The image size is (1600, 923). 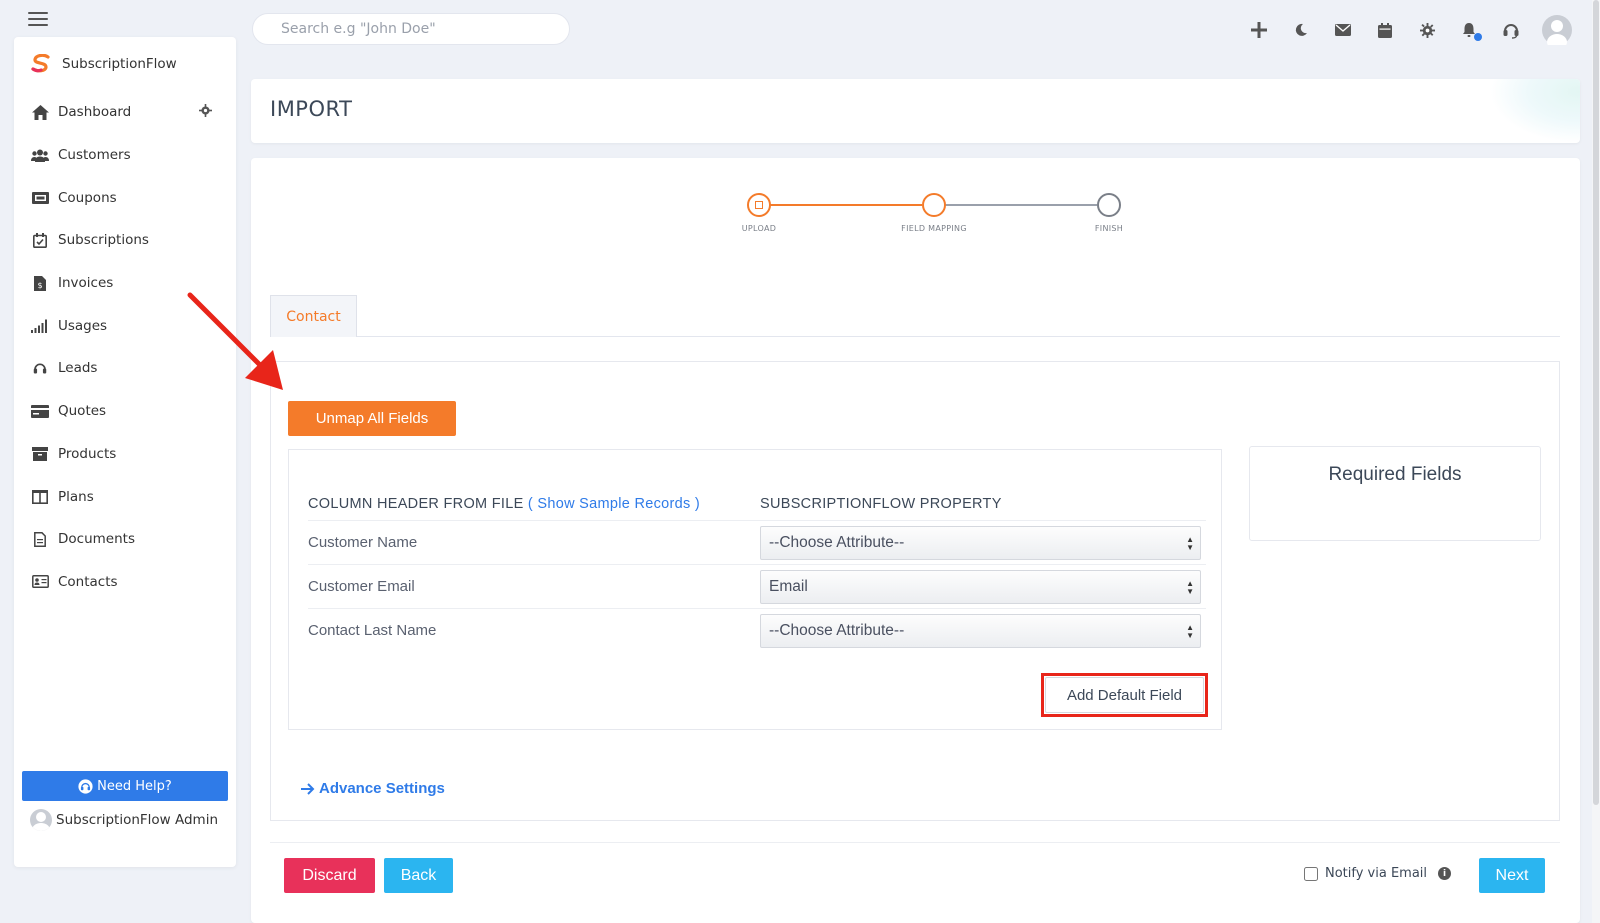 I want to click on advance-settings-label: Advance Settings, so click(x=382, y=788).